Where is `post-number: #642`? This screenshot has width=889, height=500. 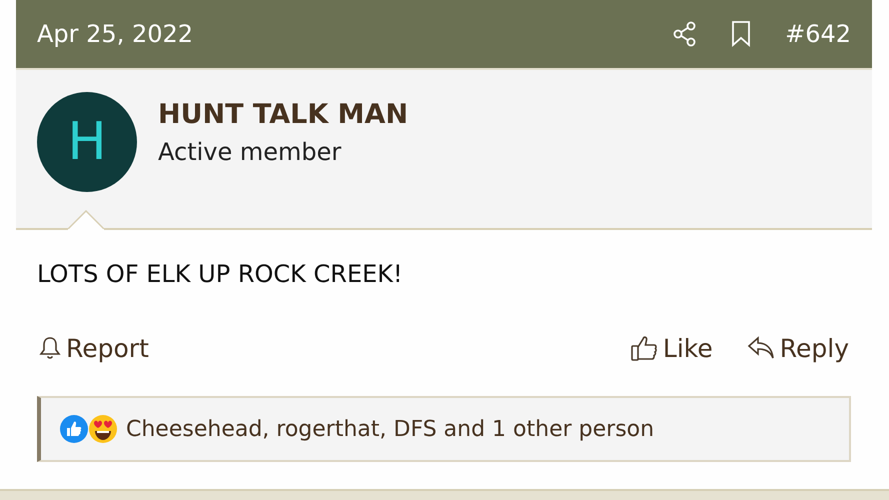 post-number: #642 is located at coordinates (818, 34).